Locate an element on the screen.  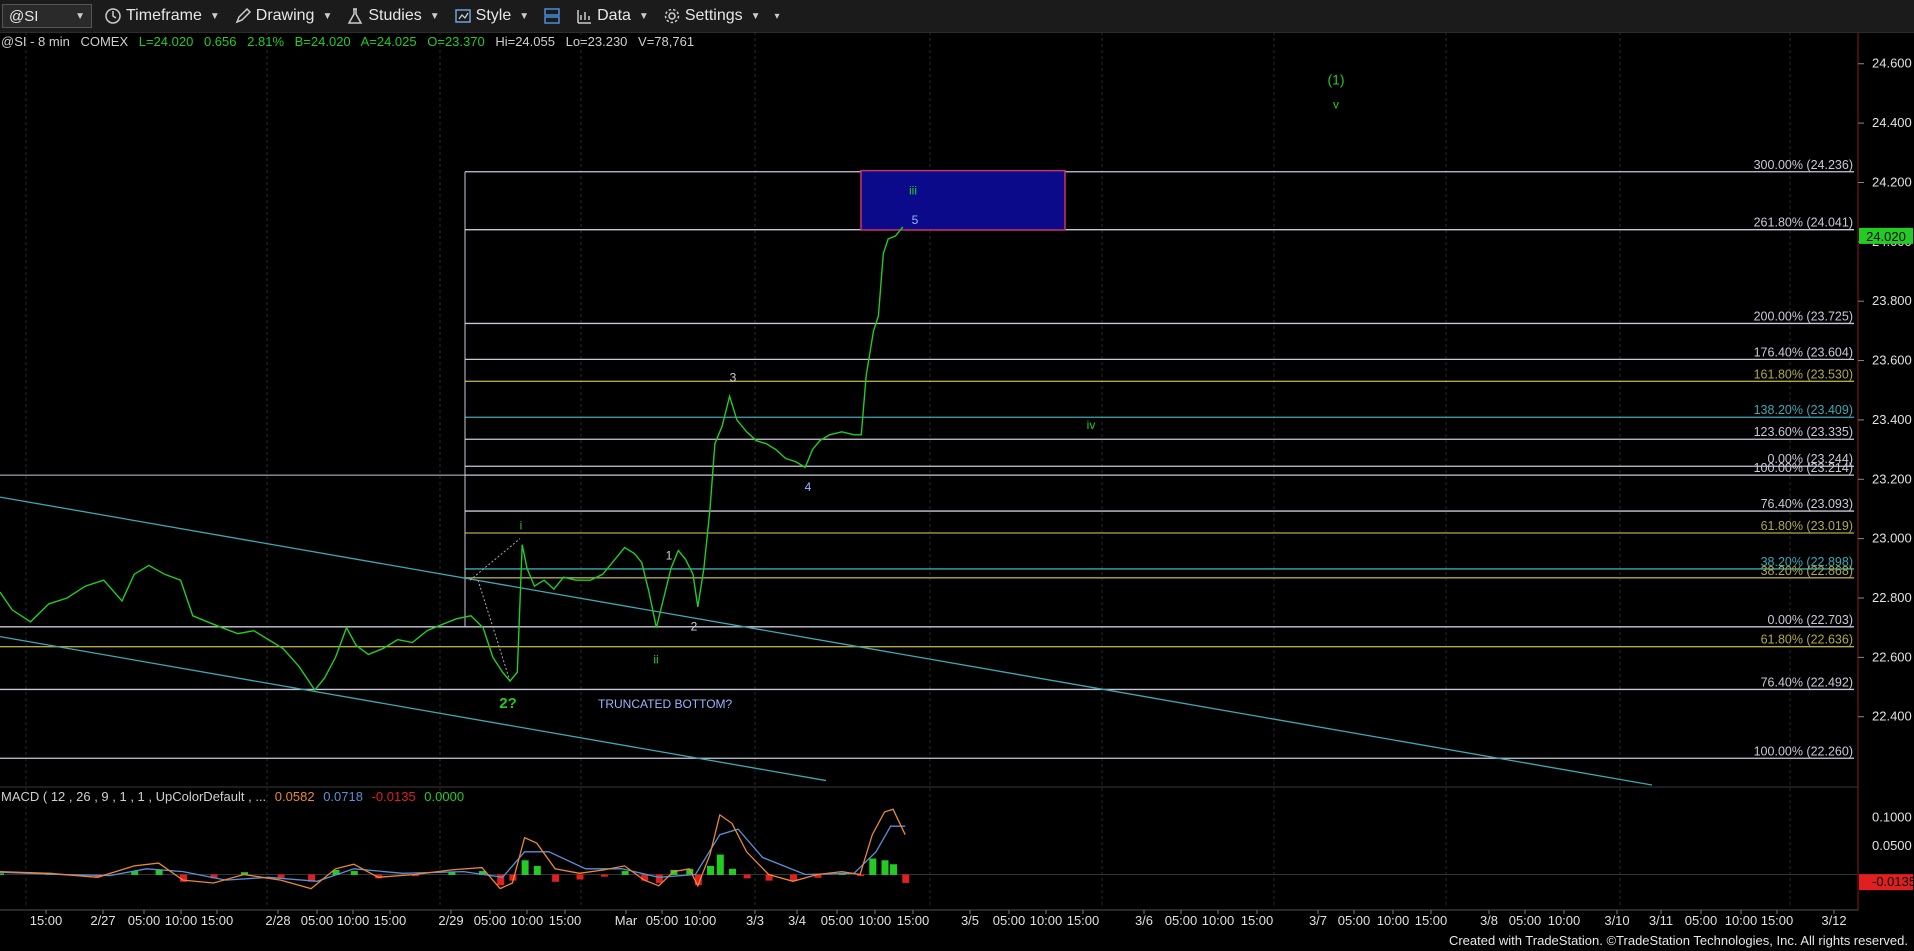
studies-menu: Studies ▼ is located at coordinates (393, 16).